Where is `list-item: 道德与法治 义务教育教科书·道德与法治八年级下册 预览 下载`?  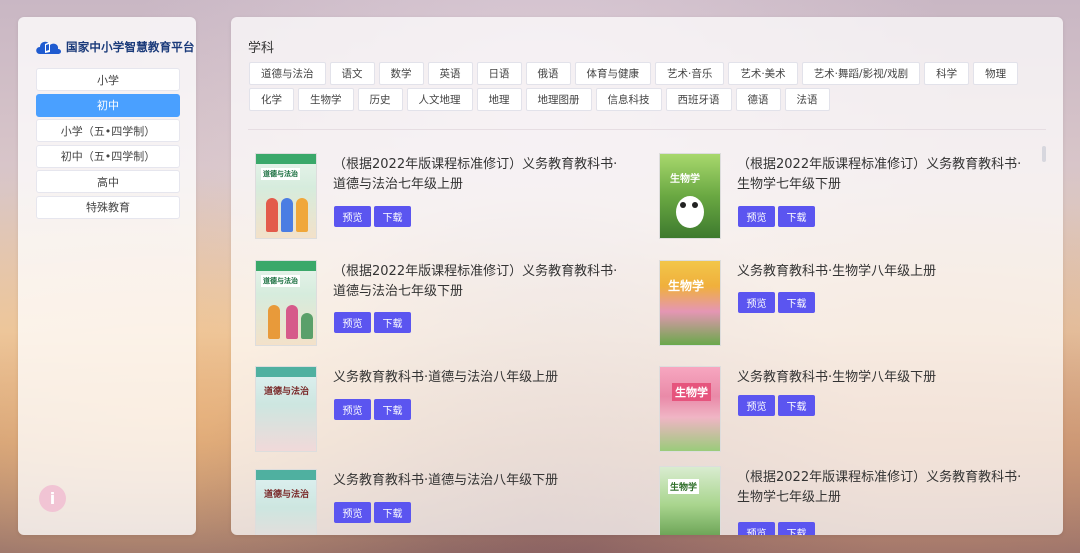 list-item: 道德与法治 义务教育教科书·道德与法治八年级下册 预览 下载 is located at coordinates (445, 502).